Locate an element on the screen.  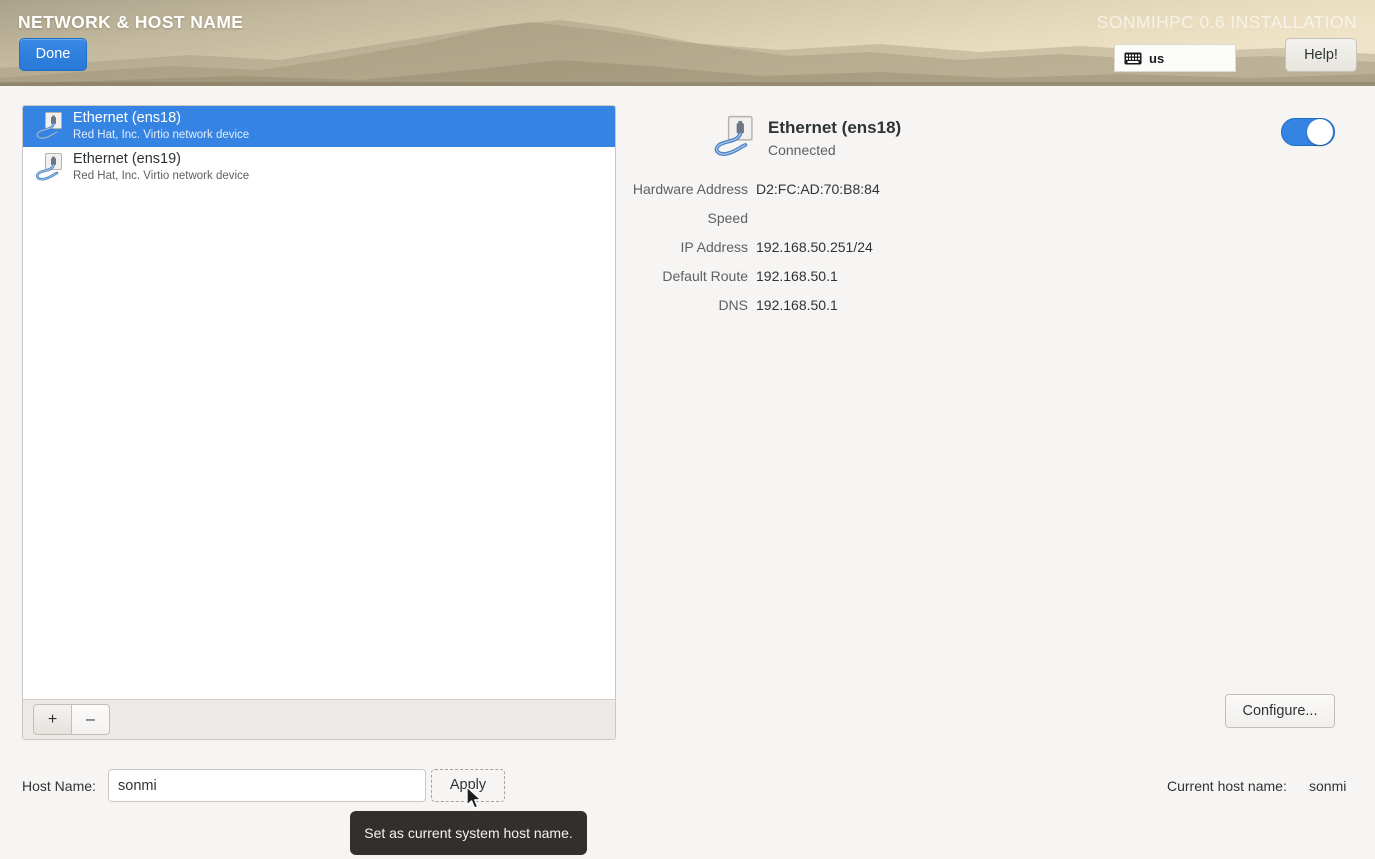
toggle-knob is located at coordinates (1320, 132).